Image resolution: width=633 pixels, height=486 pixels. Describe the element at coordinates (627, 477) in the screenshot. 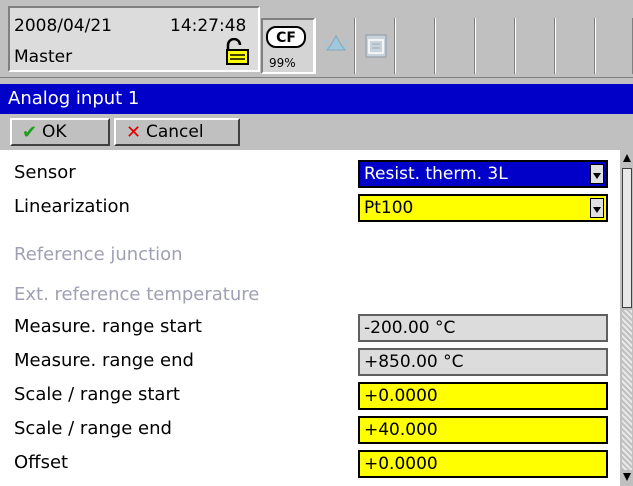

I see `scroll-down-icon` at that location.